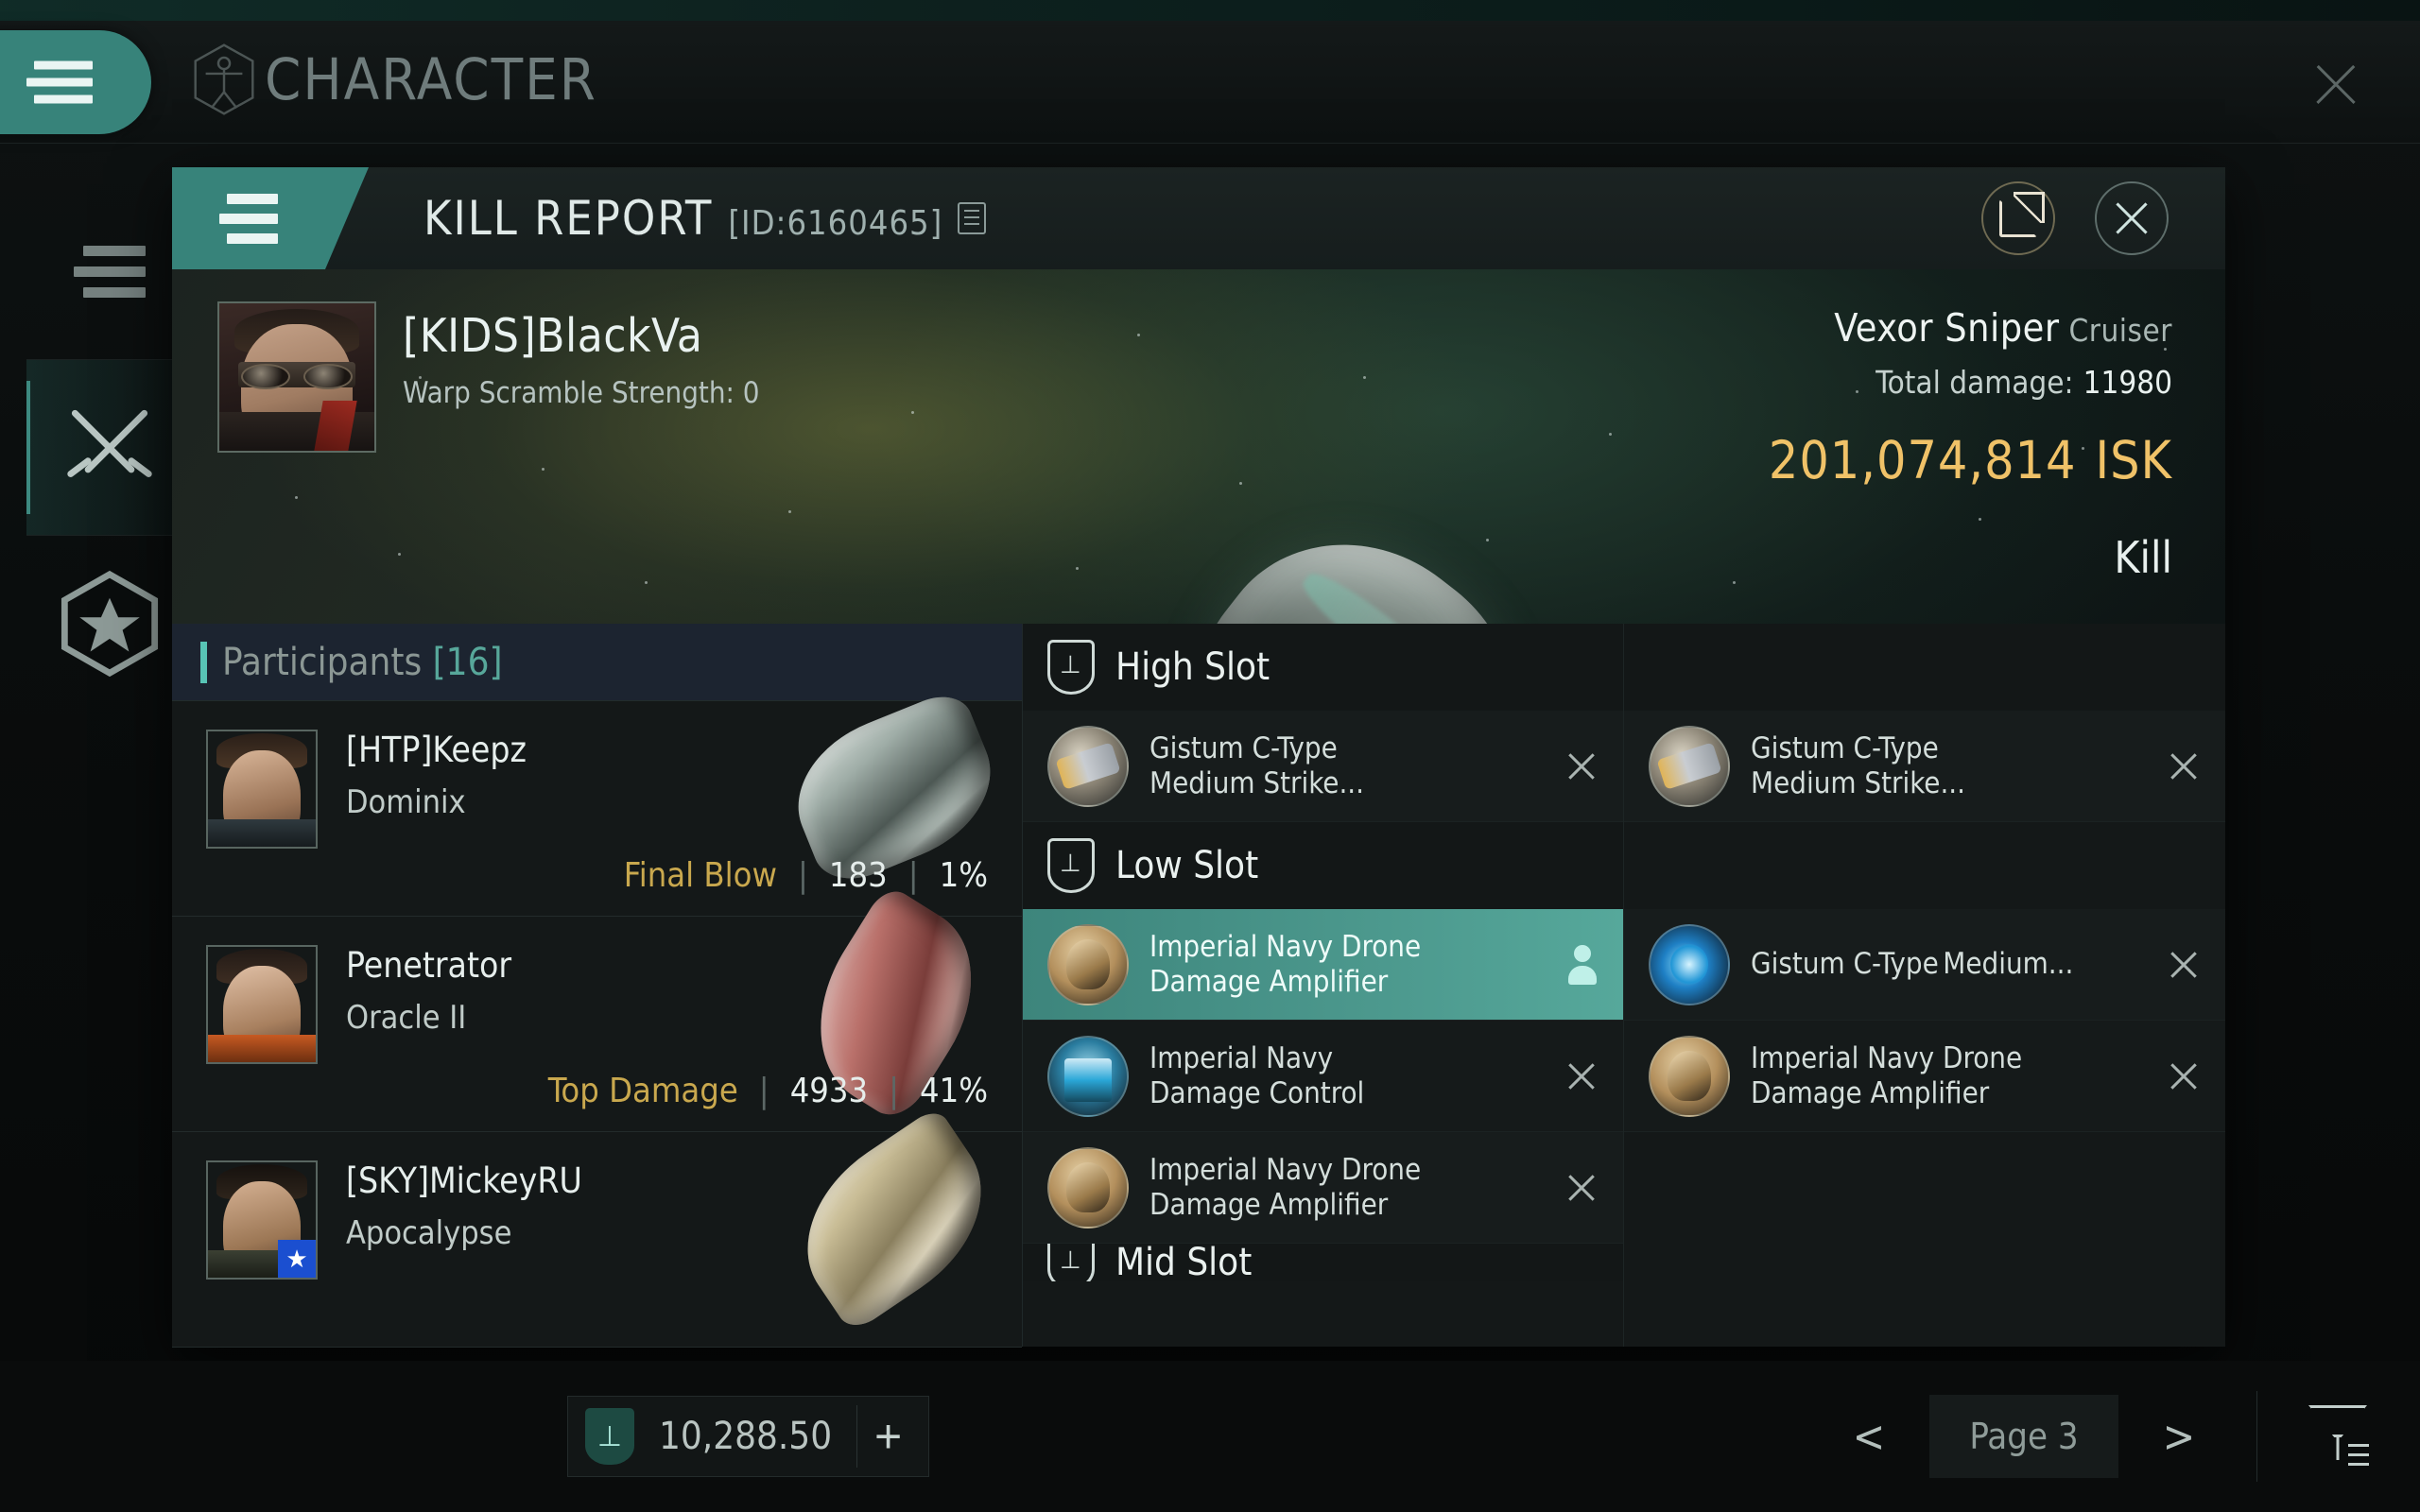 Image resolution: width=2420 pixels, height=1512 pixels. Describe the element at coordinates (2133, 460) in the screenshot. I see `isk-unit: ISK` at that location.